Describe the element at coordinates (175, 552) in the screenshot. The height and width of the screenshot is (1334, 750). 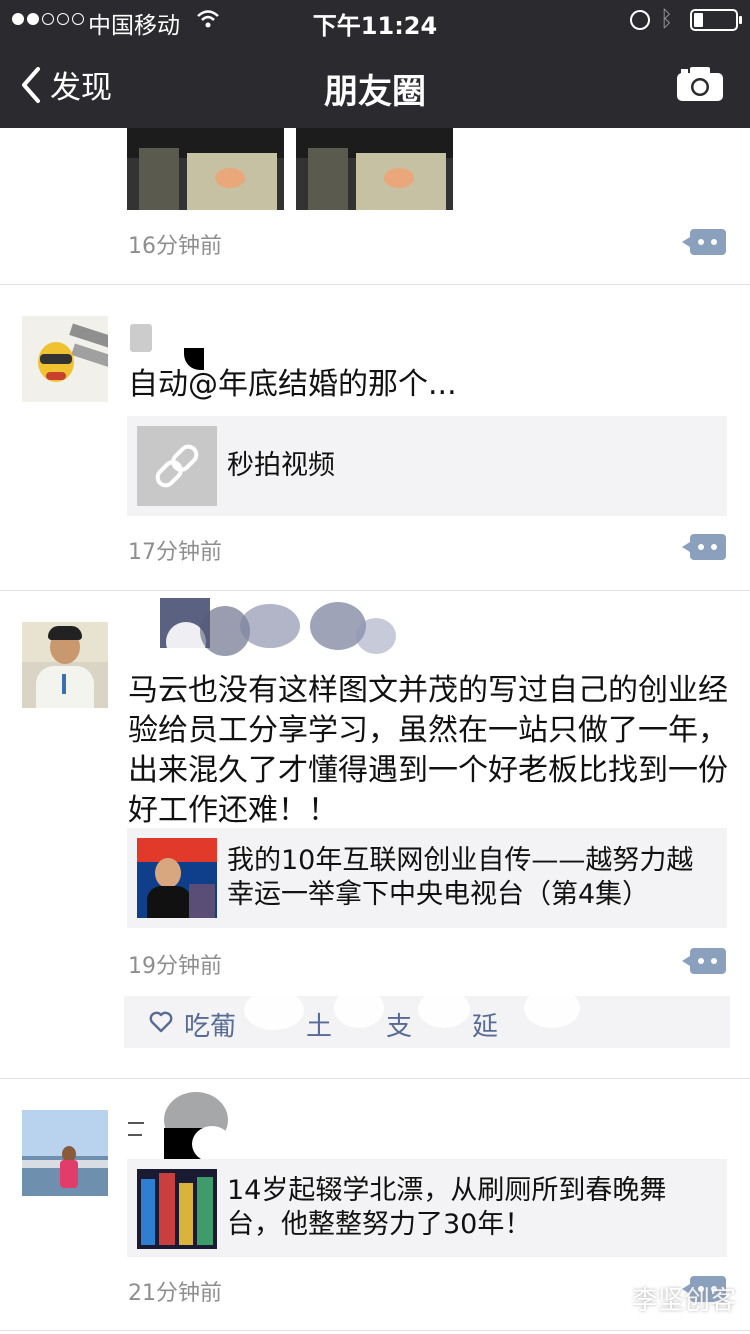
I see `post-time: 17分钟前` at that location.